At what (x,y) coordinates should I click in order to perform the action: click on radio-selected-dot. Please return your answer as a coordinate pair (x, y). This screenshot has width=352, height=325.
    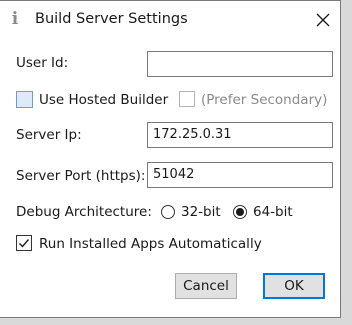
    Looking at the image, I should click on (240, 212).